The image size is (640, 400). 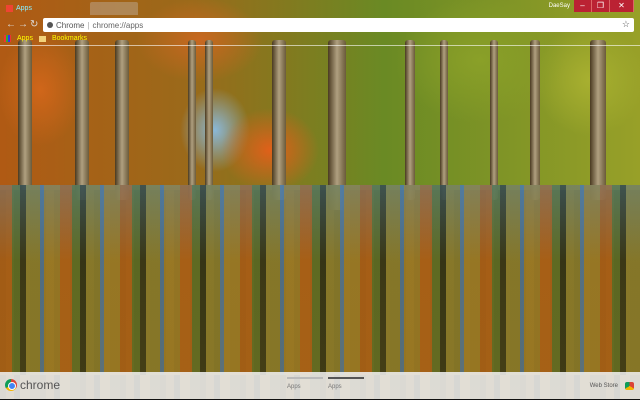 I want to click on bookmarks-bar: Apps Bookmarks, so click(x=45, y=38).